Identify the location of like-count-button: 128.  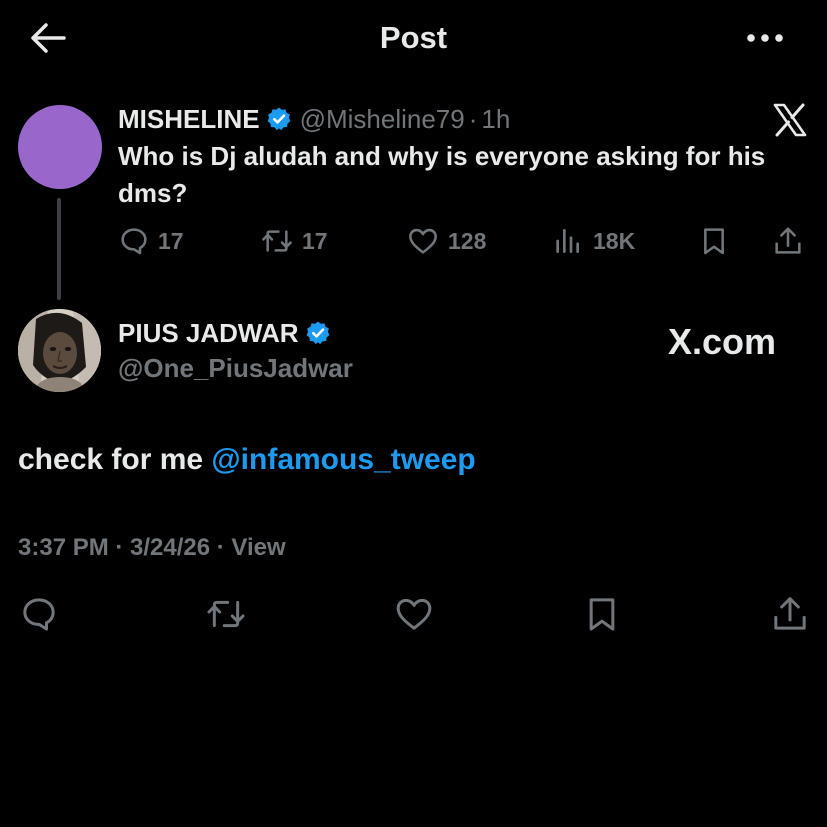
(446, 241).